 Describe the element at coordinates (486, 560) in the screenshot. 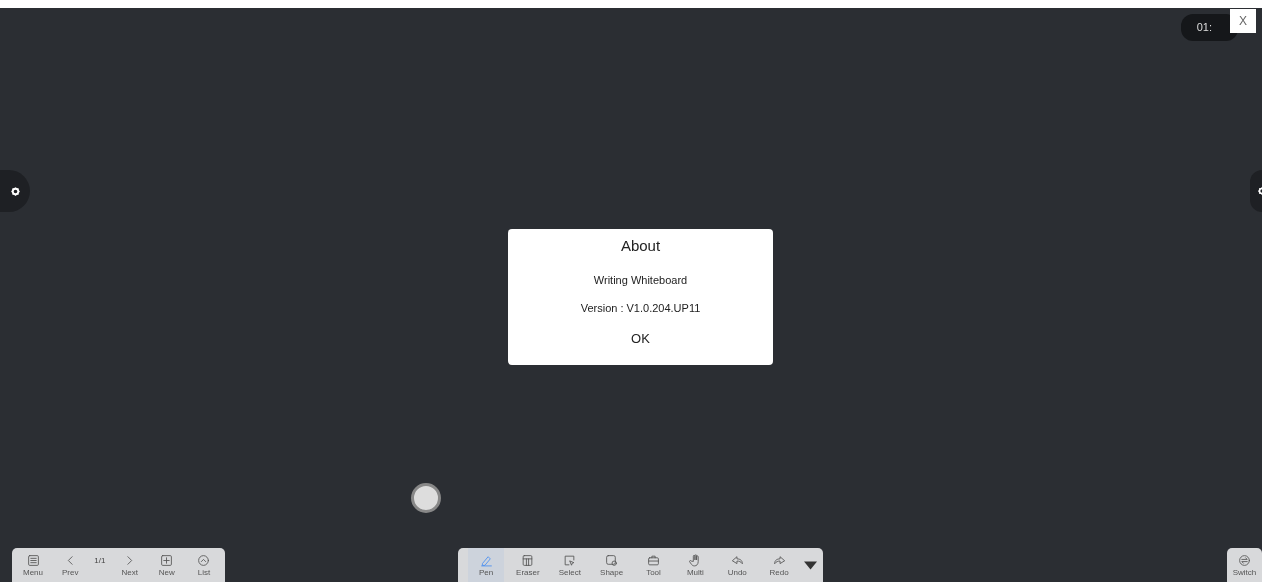

I see `pen-icon` at that location.